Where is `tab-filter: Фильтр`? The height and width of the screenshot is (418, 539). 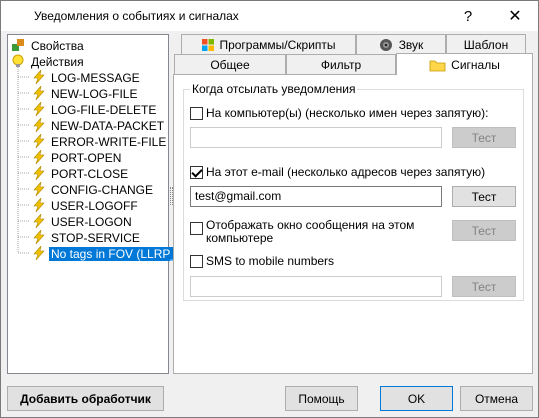 tab-filter: Фильтр is located at coordinates (341, 64).